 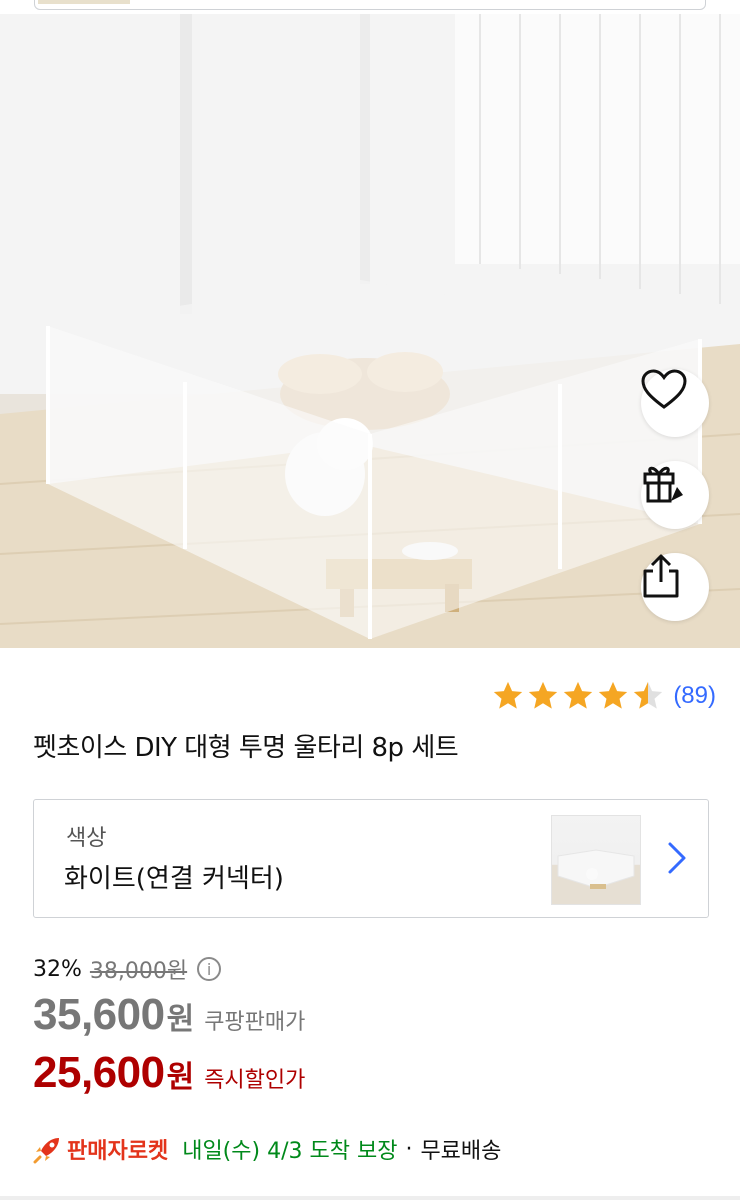 I want to click on top-strip, so click(x=370, y=7).